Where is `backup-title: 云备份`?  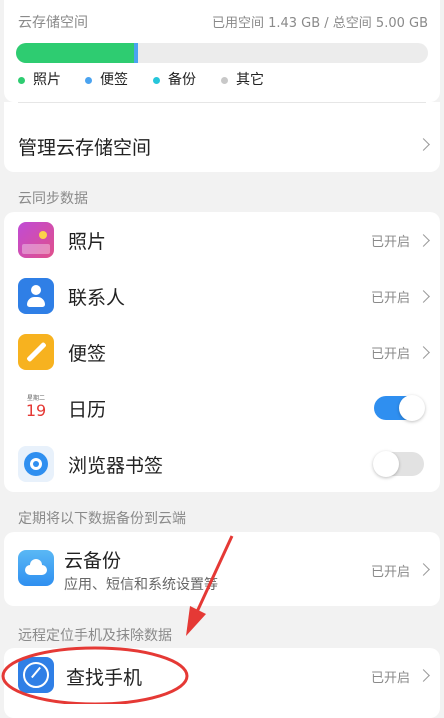 backup-title: 云备份 is located at coordinates (93, 561).